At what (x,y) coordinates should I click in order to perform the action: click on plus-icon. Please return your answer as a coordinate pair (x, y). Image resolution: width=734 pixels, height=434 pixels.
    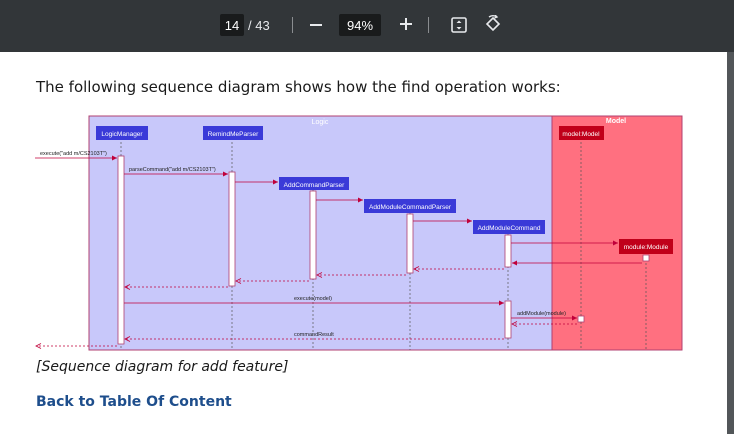
    Looking at the image, I should click on (406, 24).